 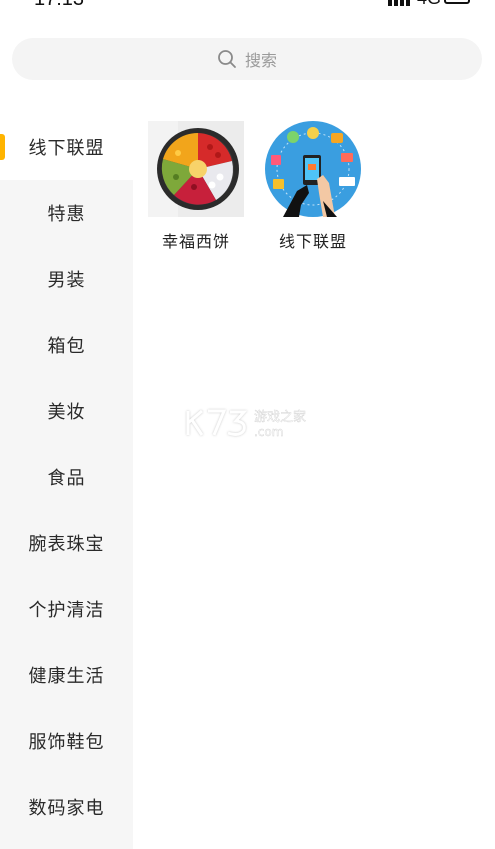 I want to click on sidebar-item-personal-care: 个护清洁, so click(x=66, y=609).